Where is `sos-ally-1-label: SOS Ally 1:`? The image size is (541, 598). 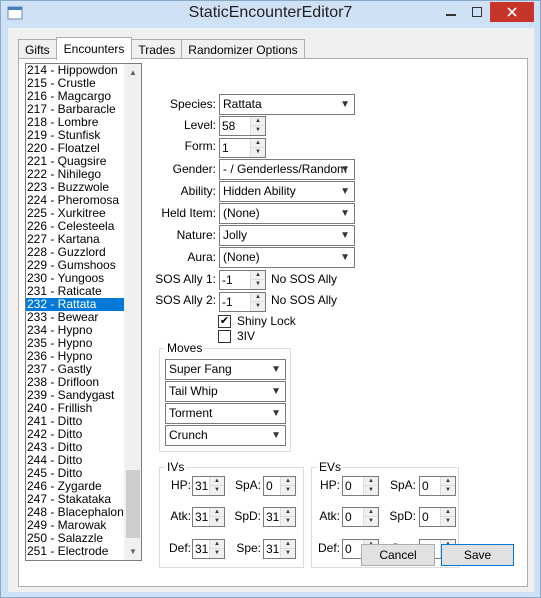 sos-ally-1-label: SOS Ally 1: is located at coordinates (185, 279).